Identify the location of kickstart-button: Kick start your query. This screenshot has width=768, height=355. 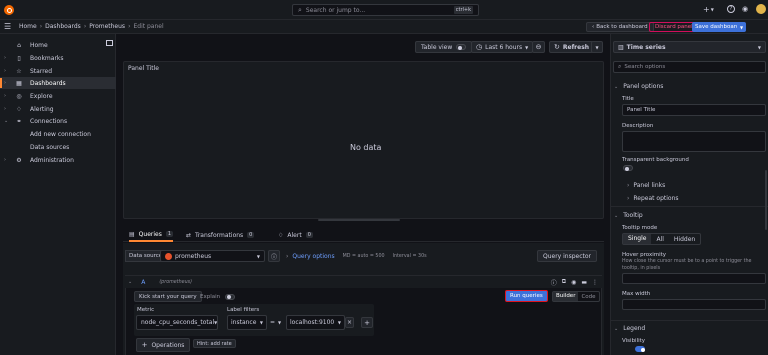
(168, 296).